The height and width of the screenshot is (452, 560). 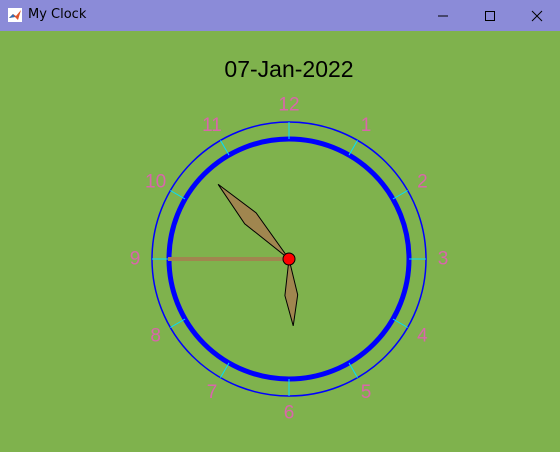 I want to click on hour-number: 6, so click(x=289, y=413).